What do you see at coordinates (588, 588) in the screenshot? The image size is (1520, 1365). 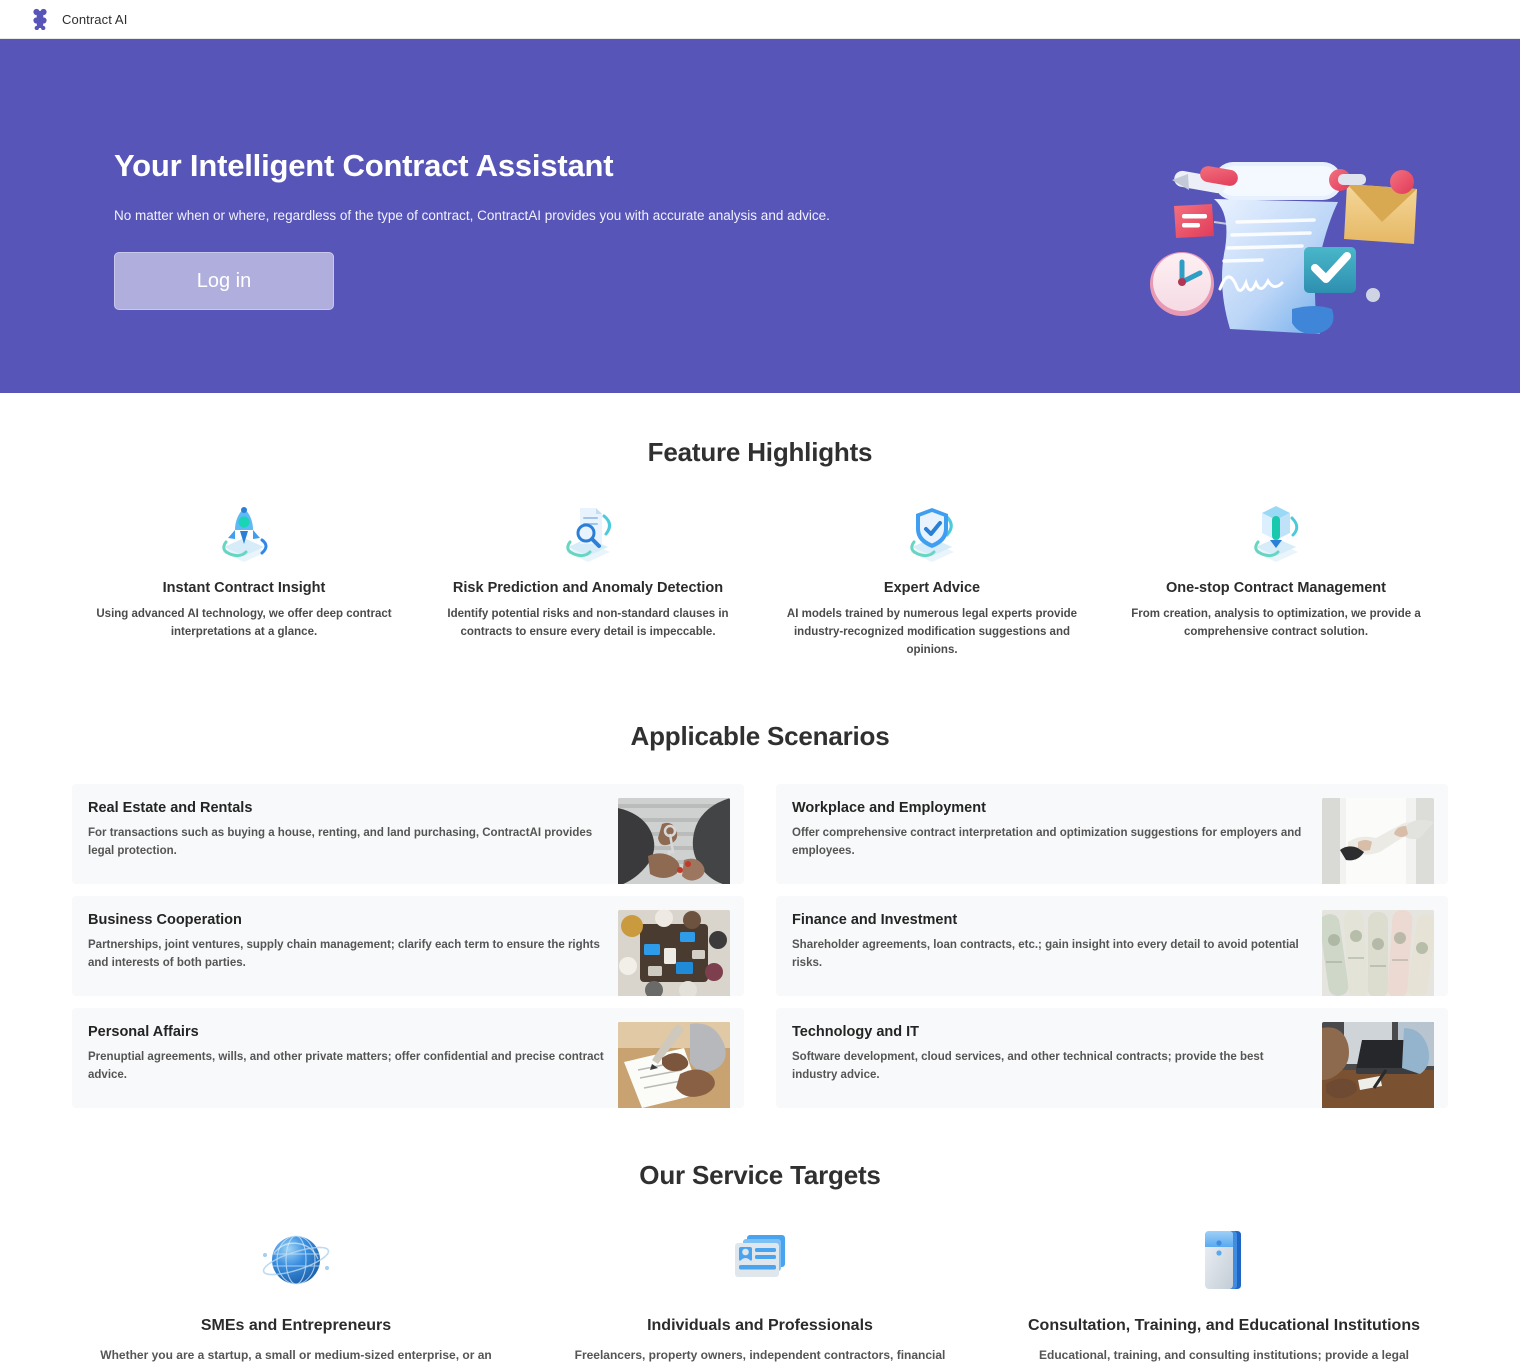 I see `feature-title: Risk Prediction and Anomaly Detection` at bounding box center [588, 588].